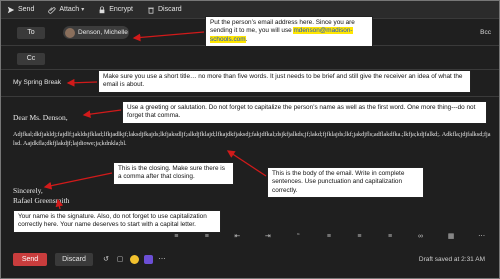 The width and height of the screenshot is (500, 279). What do you see at coordinates (451, 259) in the screenshot?
I see `draft-status: Draft saved at 2:31 AM` at bounding box center [451, 259].